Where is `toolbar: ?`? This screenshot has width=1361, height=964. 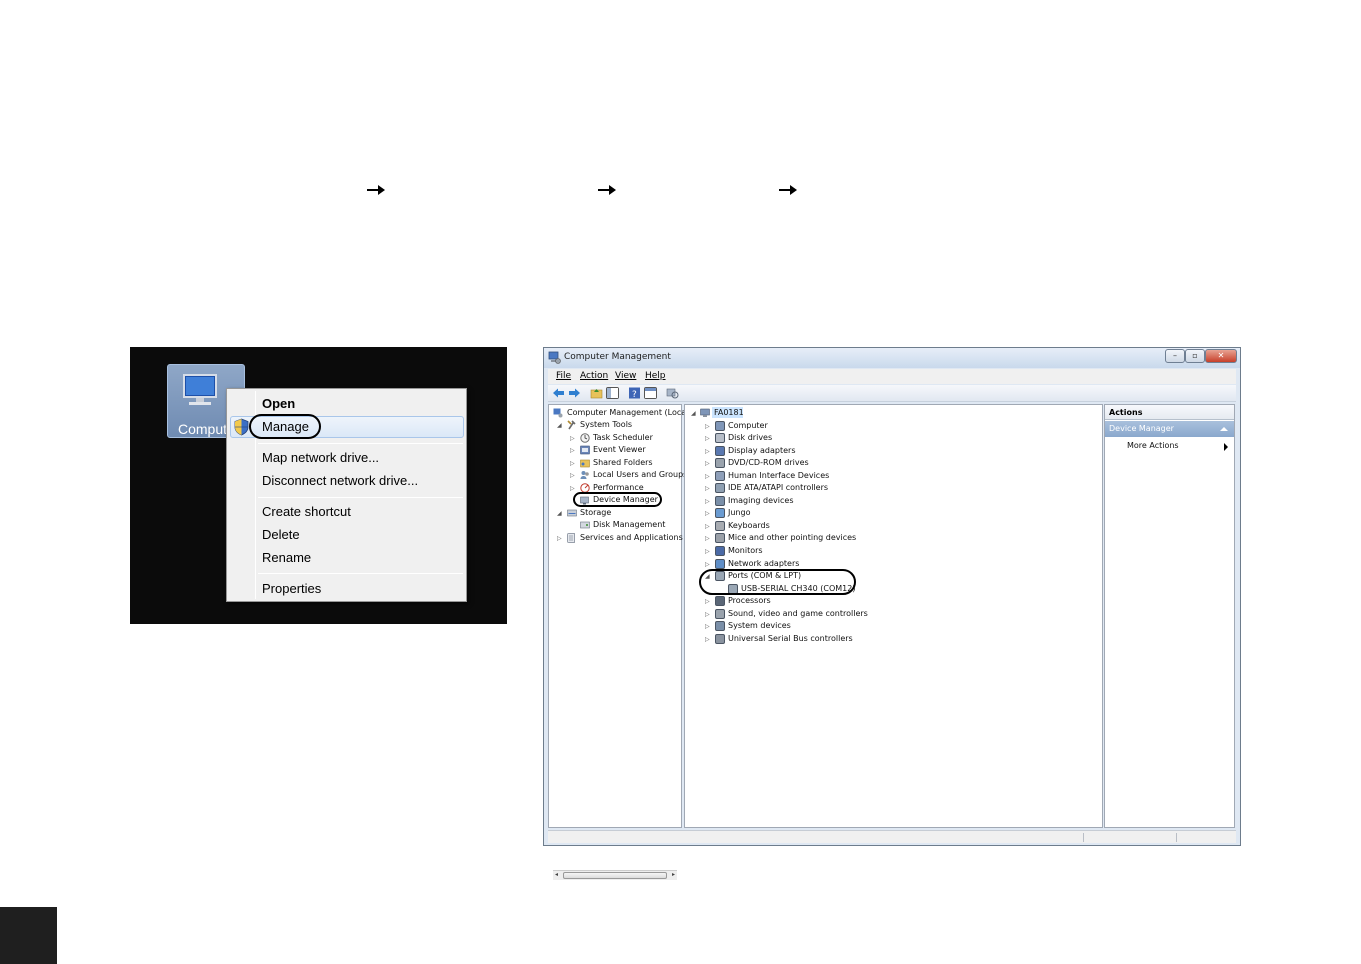 toolbar: ? is located at coordinates (892, 393).